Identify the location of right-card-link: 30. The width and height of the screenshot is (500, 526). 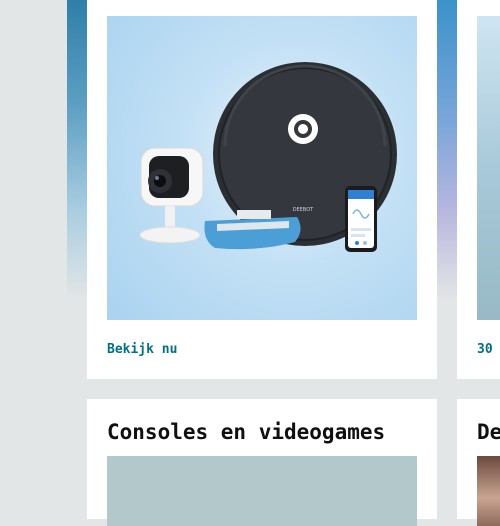
(485, 349).